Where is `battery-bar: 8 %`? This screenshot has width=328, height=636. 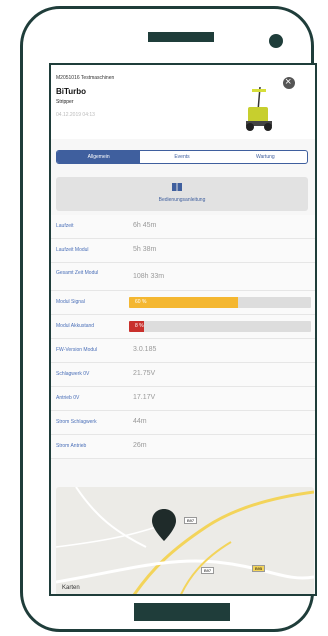 battery-bar: 8 % is located at coordinates (220, 326).